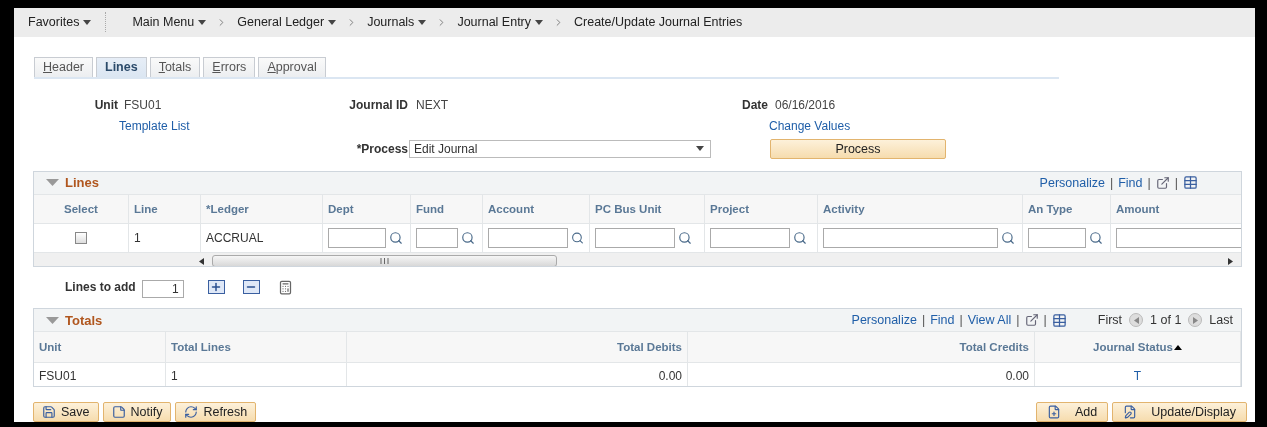 The height and width of the screenshot is (427, 1267). I want to click on field-label: Lines to add, so click(100, 287).